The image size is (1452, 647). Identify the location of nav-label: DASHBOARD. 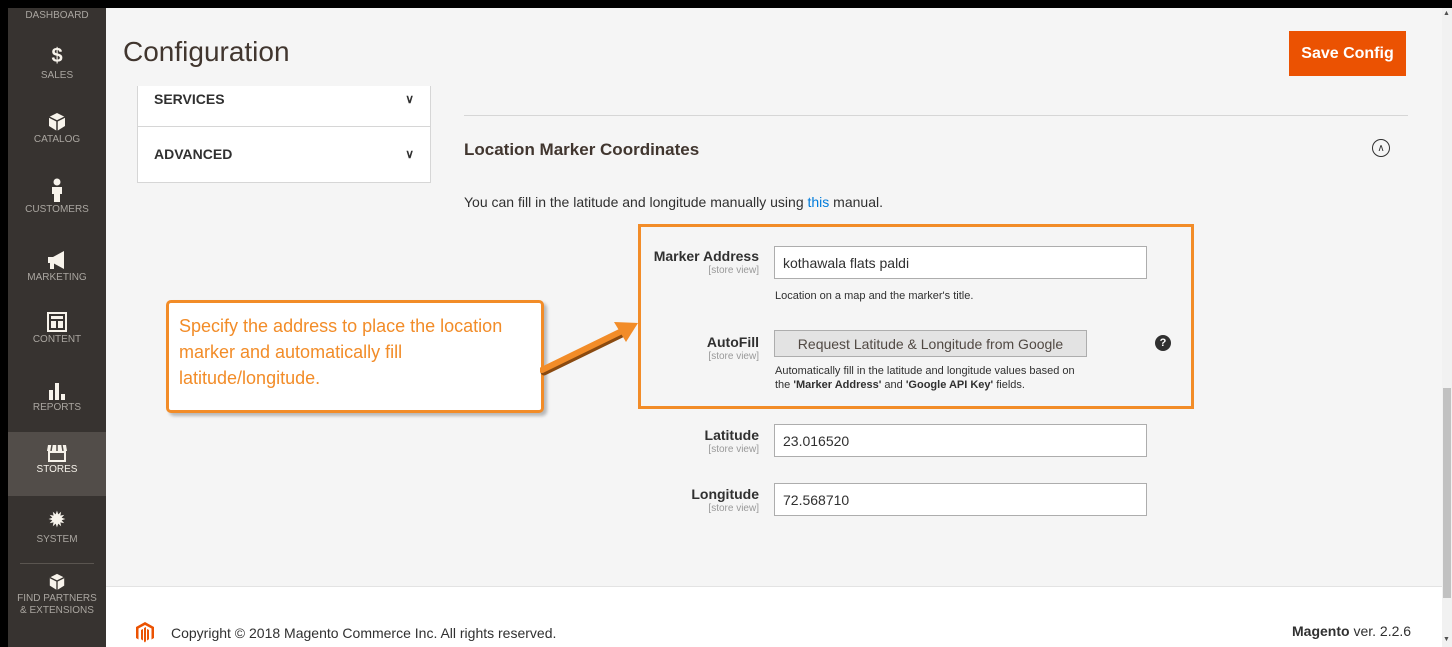
(57, 15).